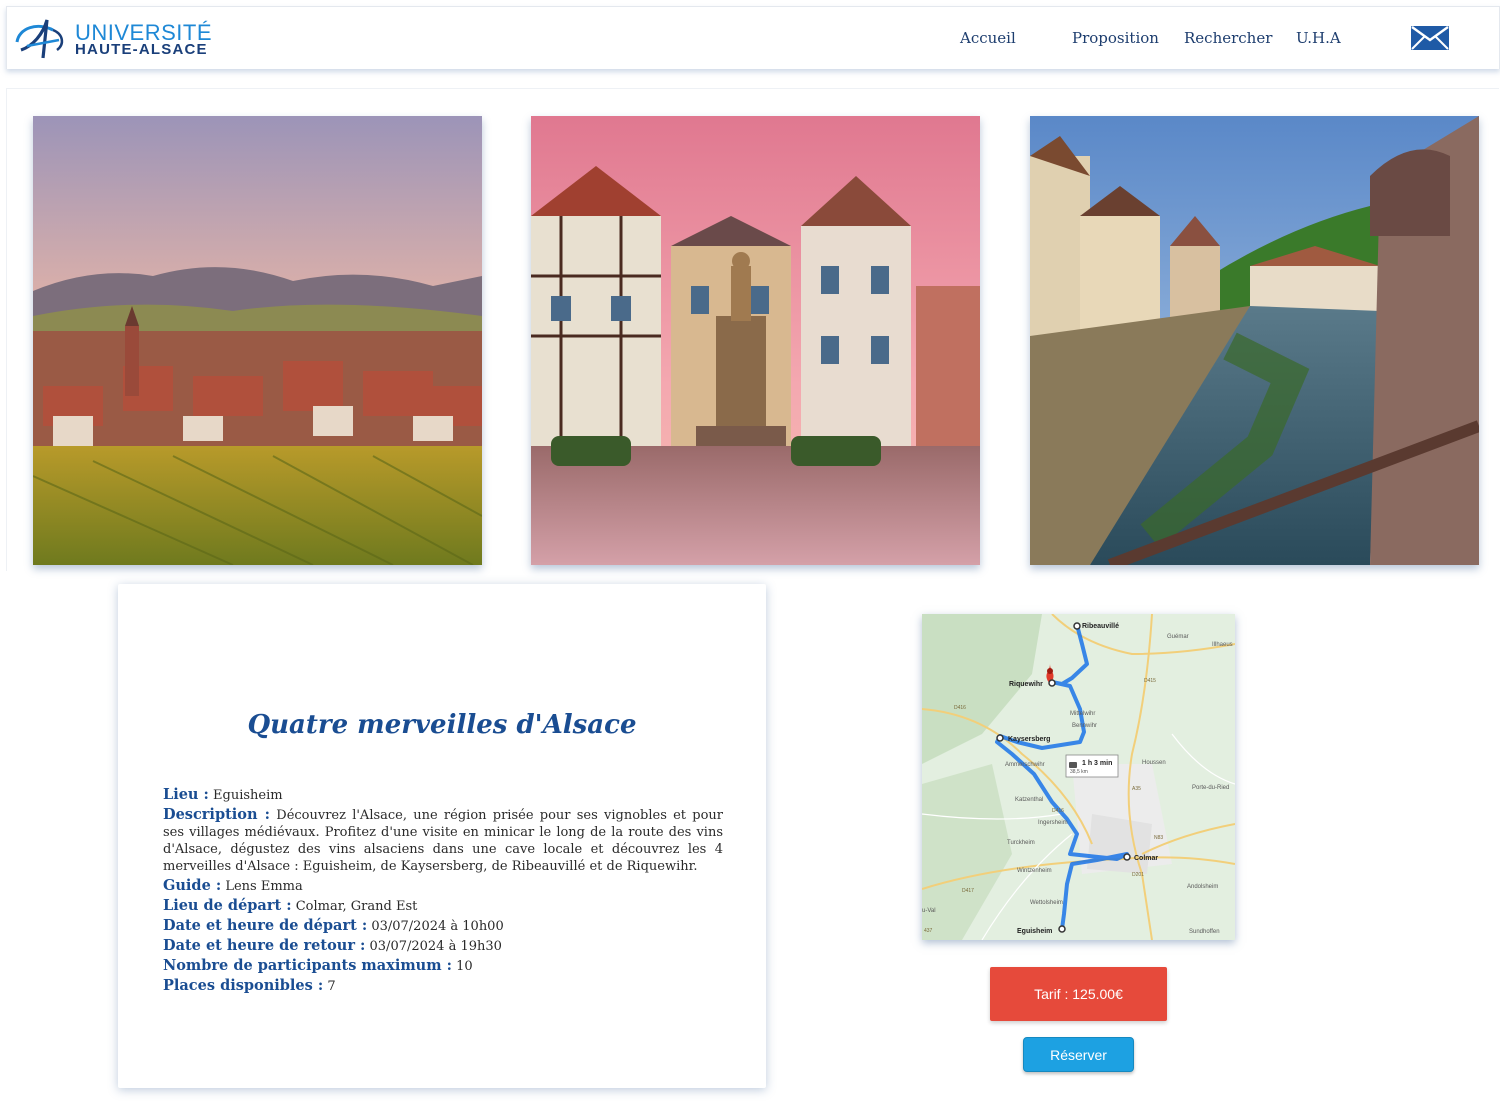 This screenshot has height=1112, width=1500. I want to click on places-label: Places disponibles :, so click(243, 985).